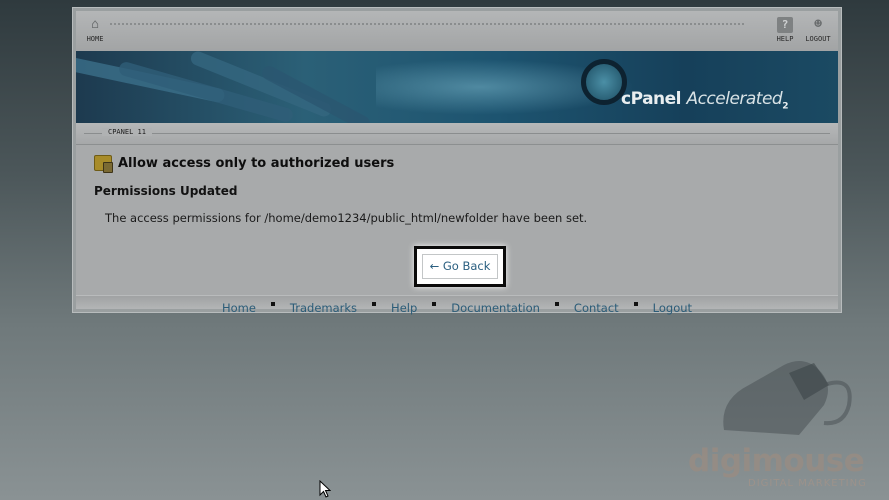 This screenshot has height=500, width=889. I want to click on footer-link-logout: Logout, so click(672, 308).